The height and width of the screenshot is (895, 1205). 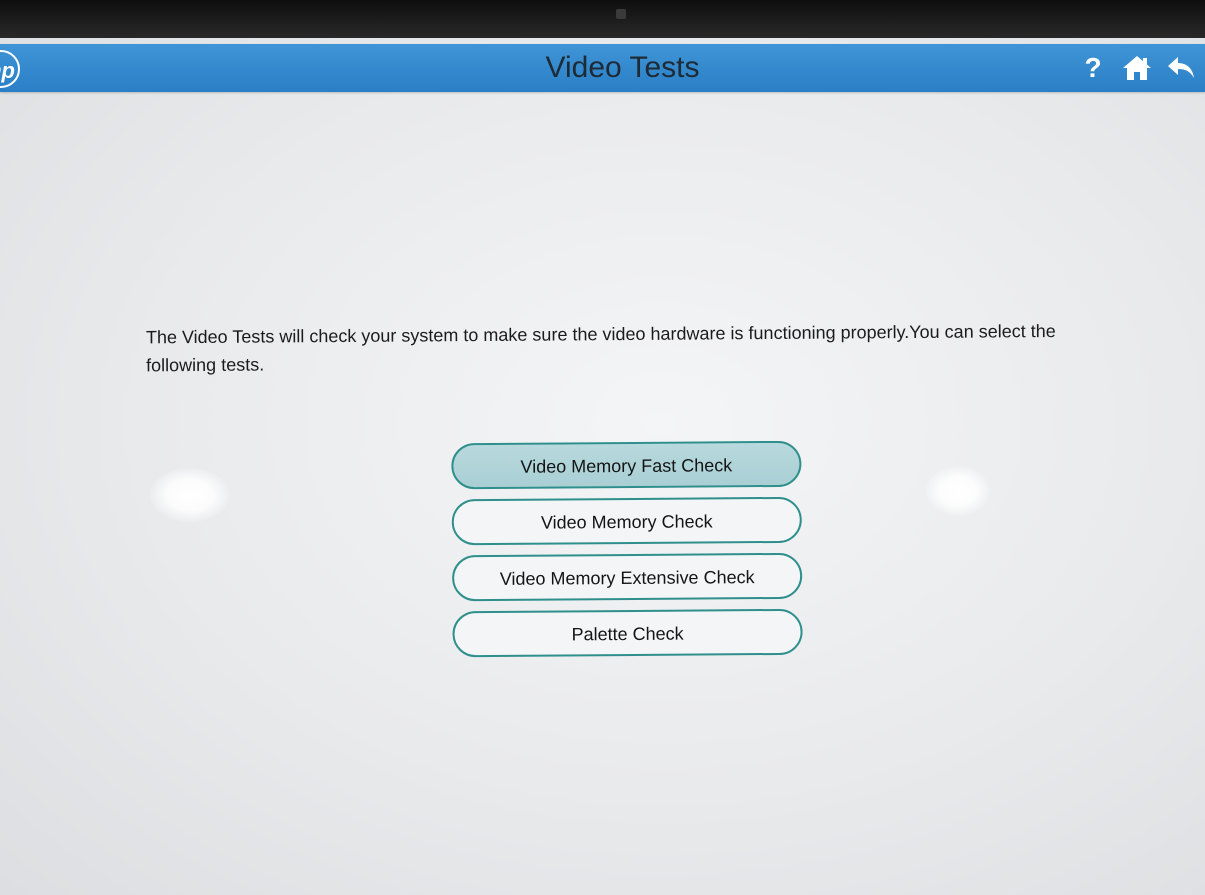 I want to click on back-arrow-icon, so click(x=1181, y=68).